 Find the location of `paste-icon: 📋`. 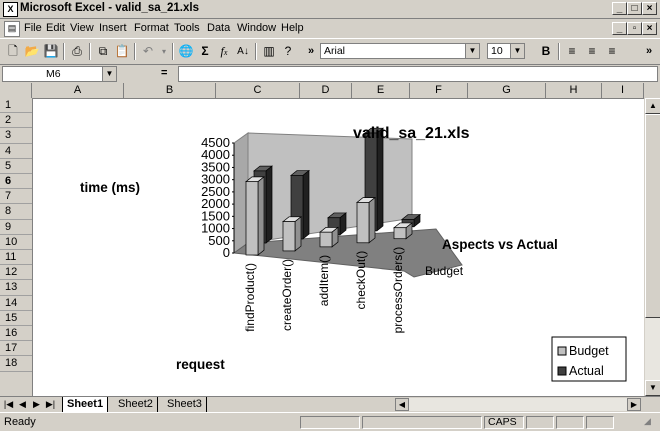

paste-icon: 📋 is located at coordinates (122, 51).